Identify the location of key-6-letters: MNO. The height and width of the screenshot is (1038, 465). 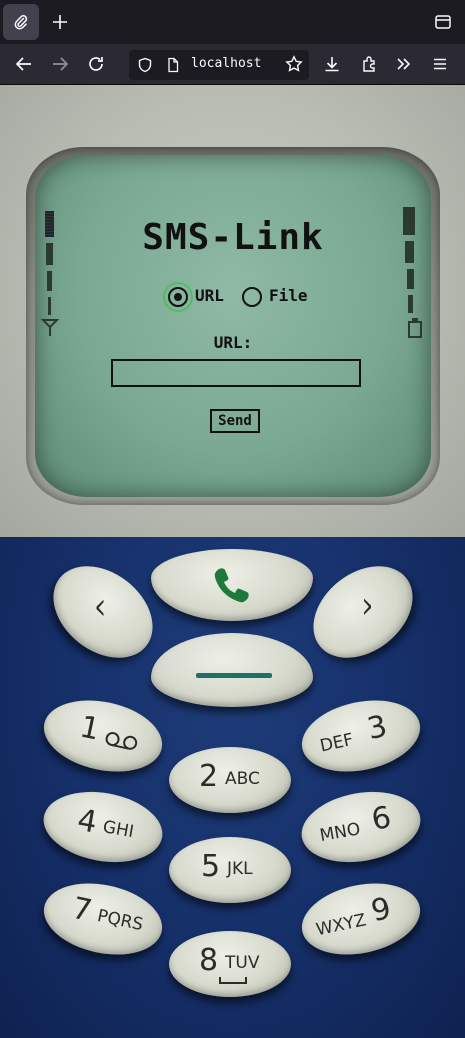
(340, 833).